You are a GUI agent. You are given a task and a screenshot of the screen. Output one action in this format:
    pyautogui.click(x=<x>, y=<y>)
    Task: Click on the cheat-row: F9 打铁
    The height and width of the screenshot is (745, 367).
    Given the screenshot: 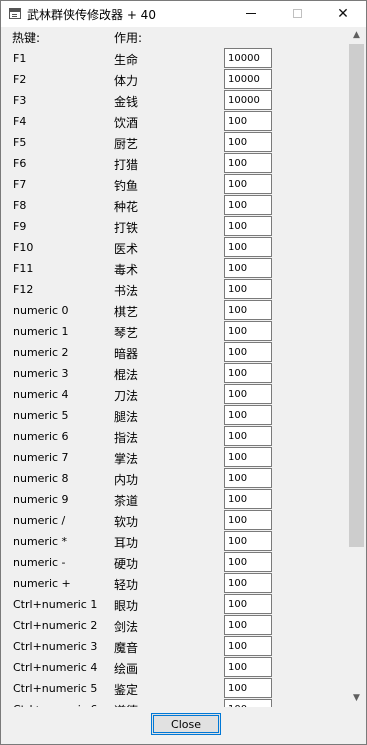 What is the action you would take?
    pyautogui.click(x=174, y=226)
    